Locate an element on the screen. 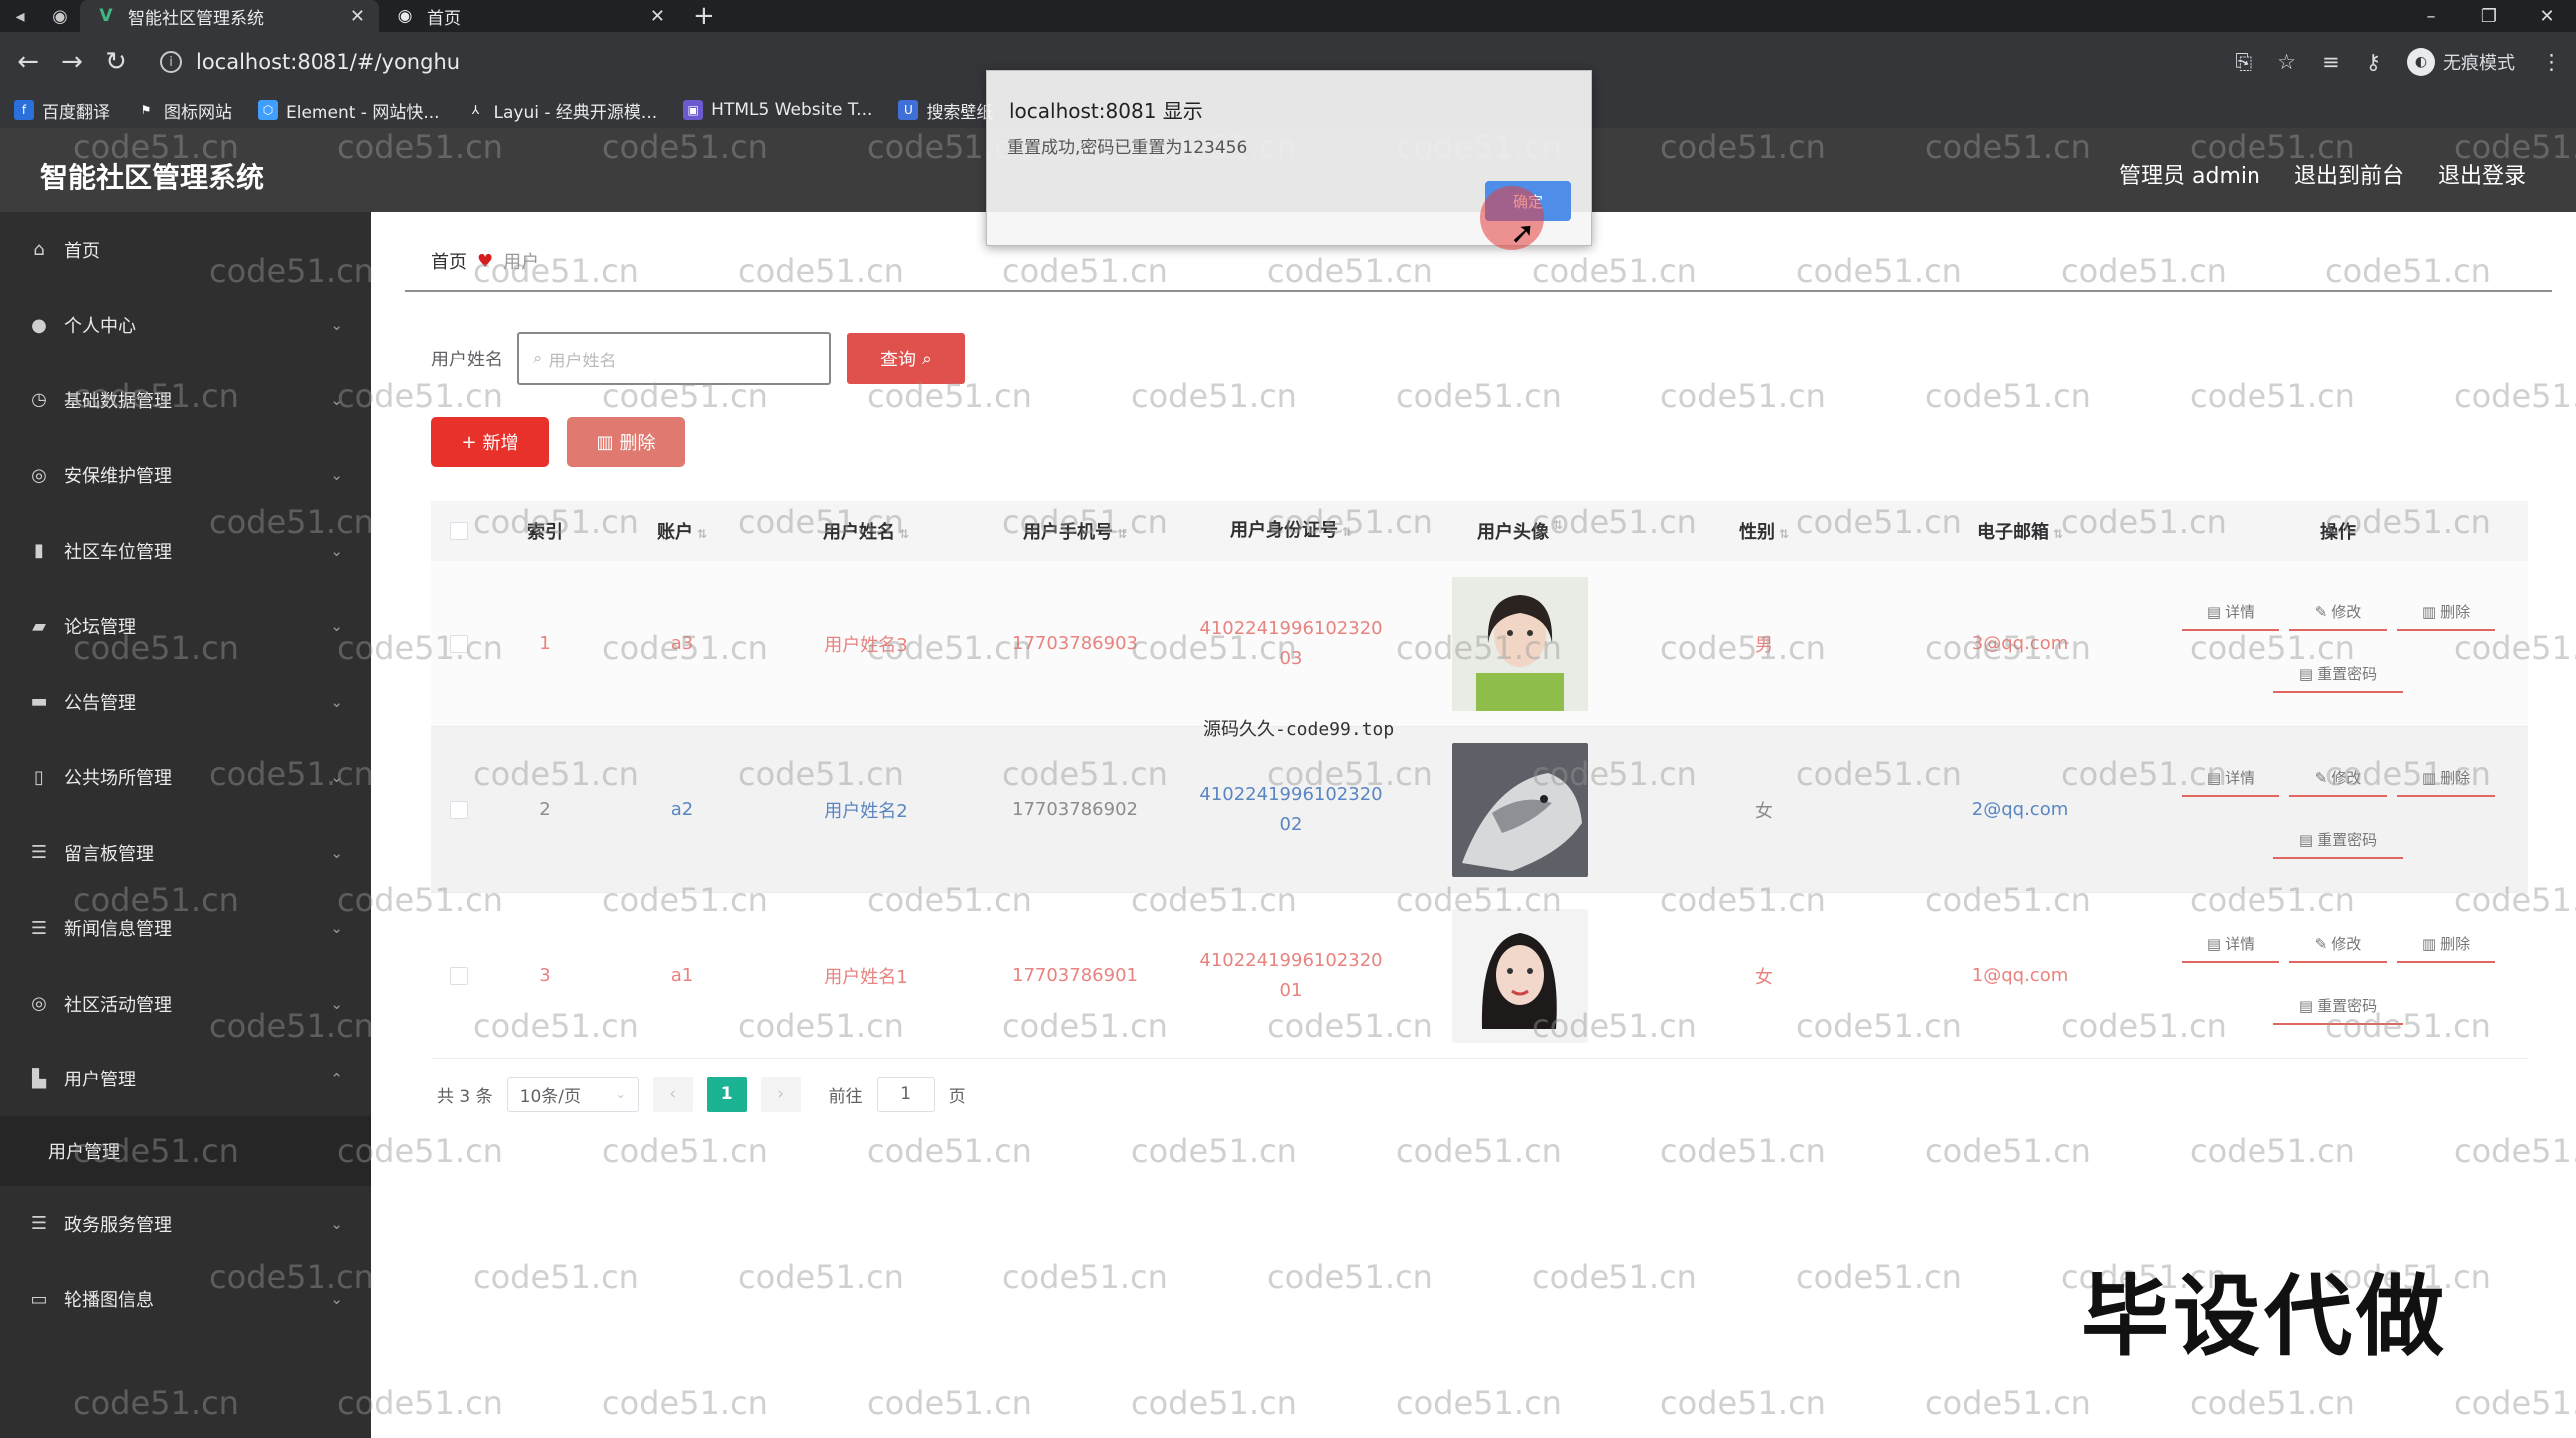 The height and width of the screenshot is (1438, 2576). sidebar-item: ▮ 社区车位管理 ⌄ is located at coordinates (185, 551).